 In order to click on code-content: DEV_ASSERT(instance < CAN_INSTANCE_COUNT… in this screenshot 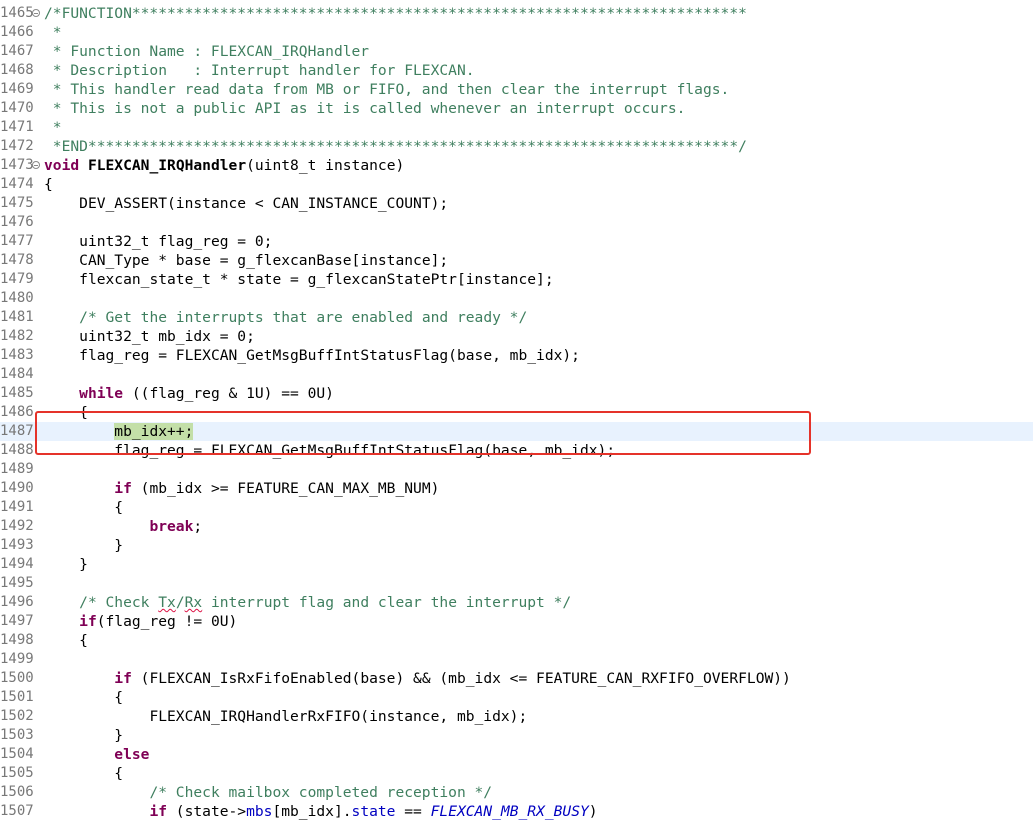, I will do `click(263, 203)`.